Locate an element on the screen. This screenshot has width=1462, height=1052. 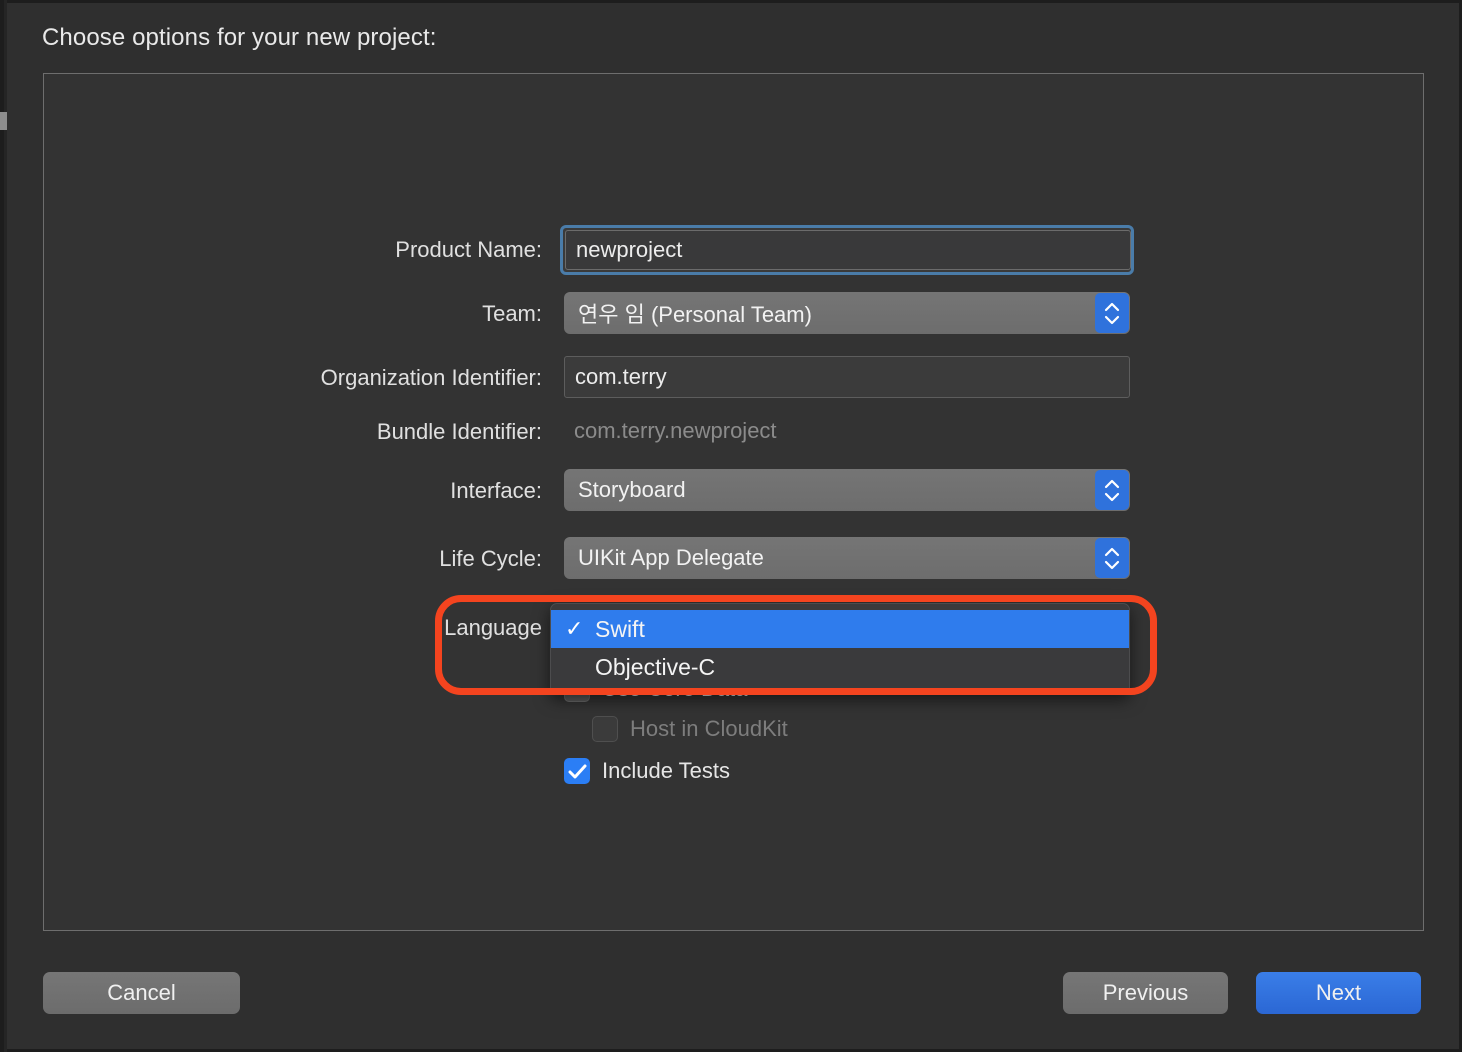
form-row-life-cycle: Life Cycle: UIKit App Delegate is located at coordinates (734, 559).